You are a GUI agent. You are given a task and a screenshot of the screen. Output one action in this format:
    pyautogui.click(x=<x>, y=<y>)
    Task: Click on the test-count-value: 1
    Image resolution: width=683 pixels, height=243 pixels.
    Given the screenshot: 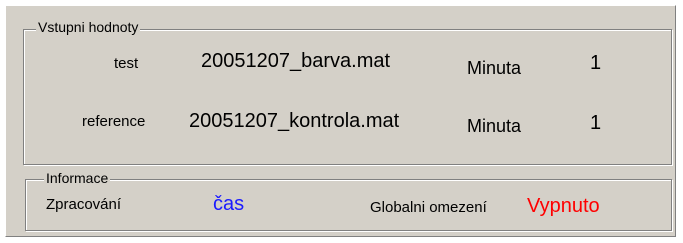 What is the action you would take?
    pyautogui.click(x=596, y=63)
    